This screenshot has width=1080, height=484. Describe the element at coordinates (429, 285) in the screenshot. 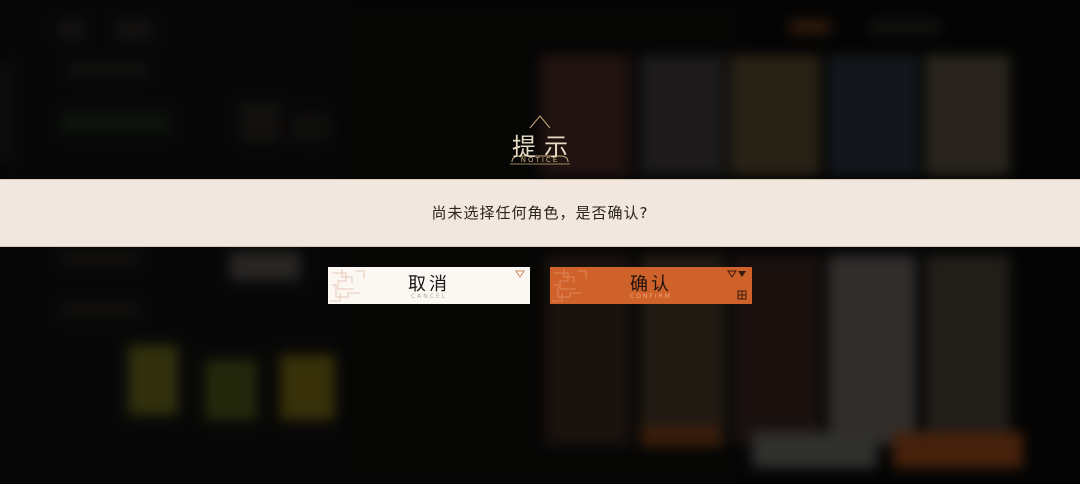

I see `cancel-button: 取消 CANCEL` at that location.